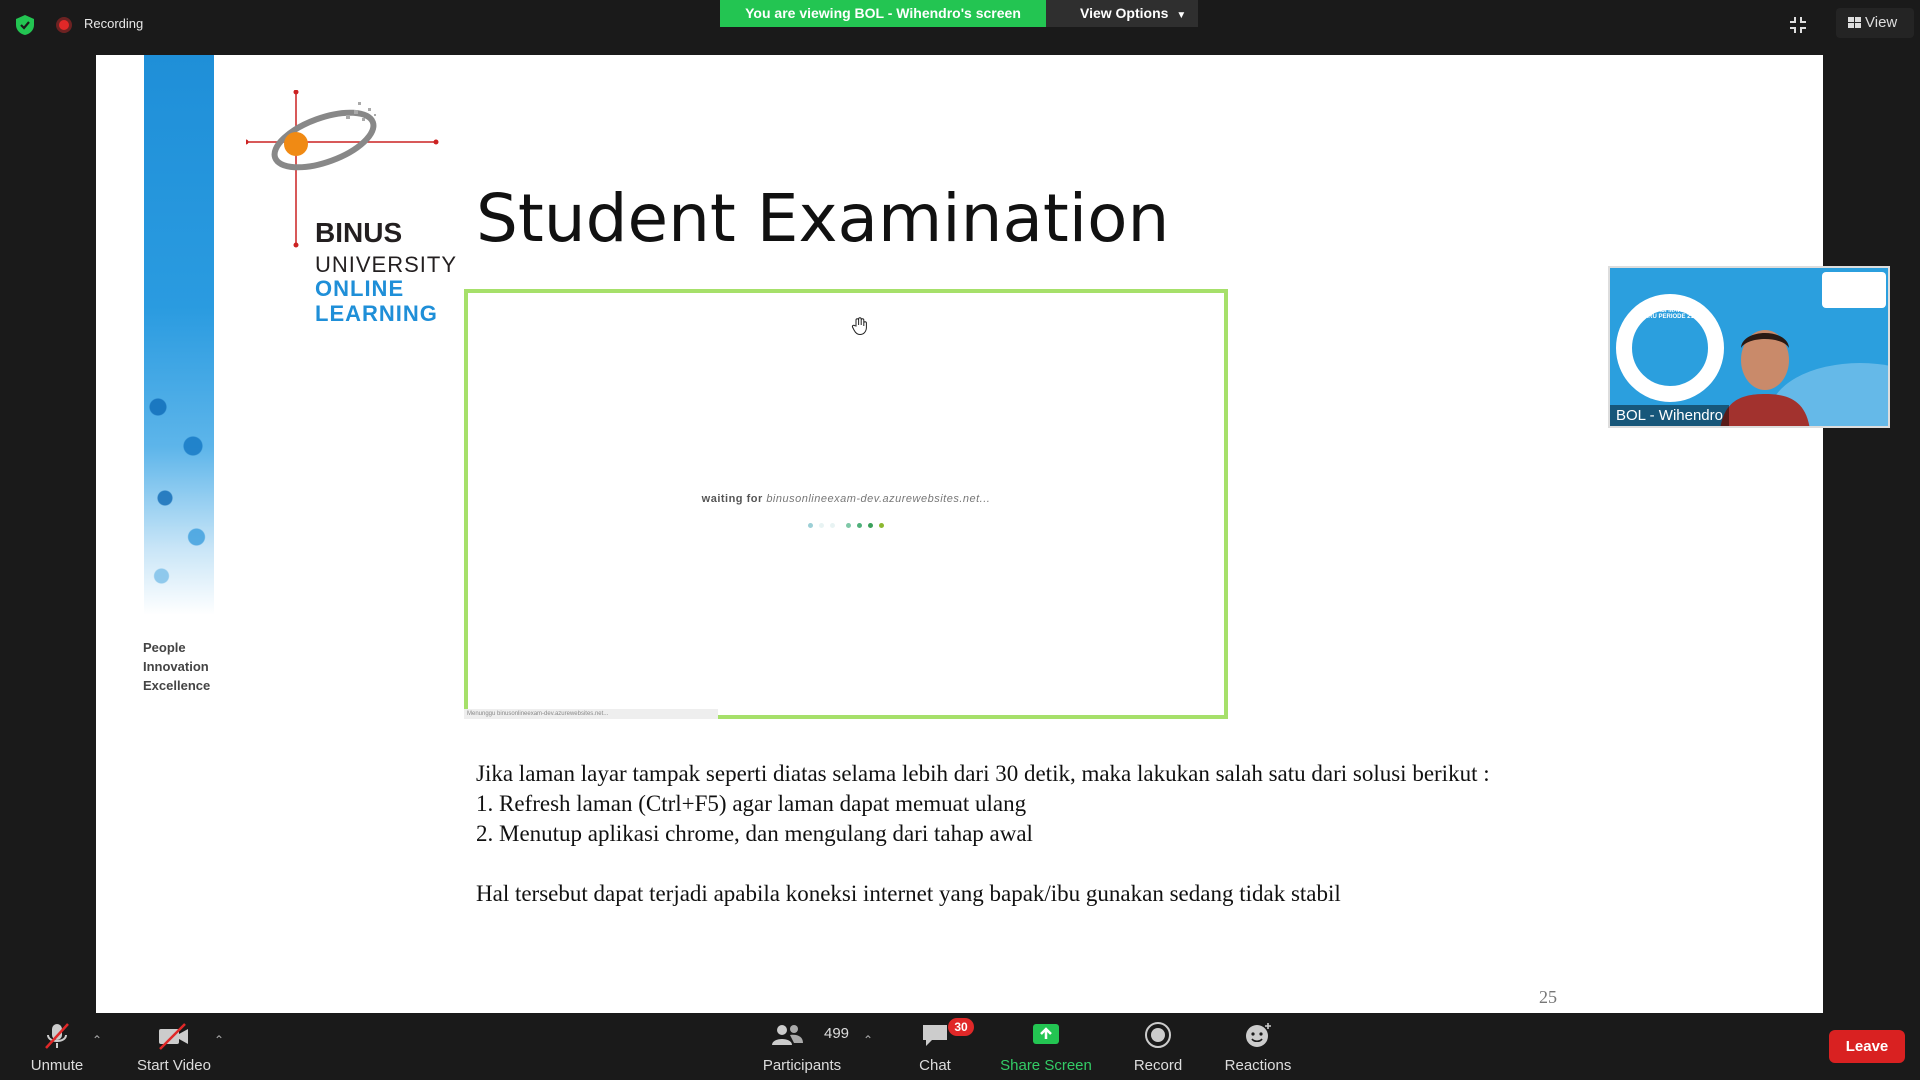  Describe the element at coordinates (179, 335) in the screenshot. I see `decorative-blue-strip` at that location.